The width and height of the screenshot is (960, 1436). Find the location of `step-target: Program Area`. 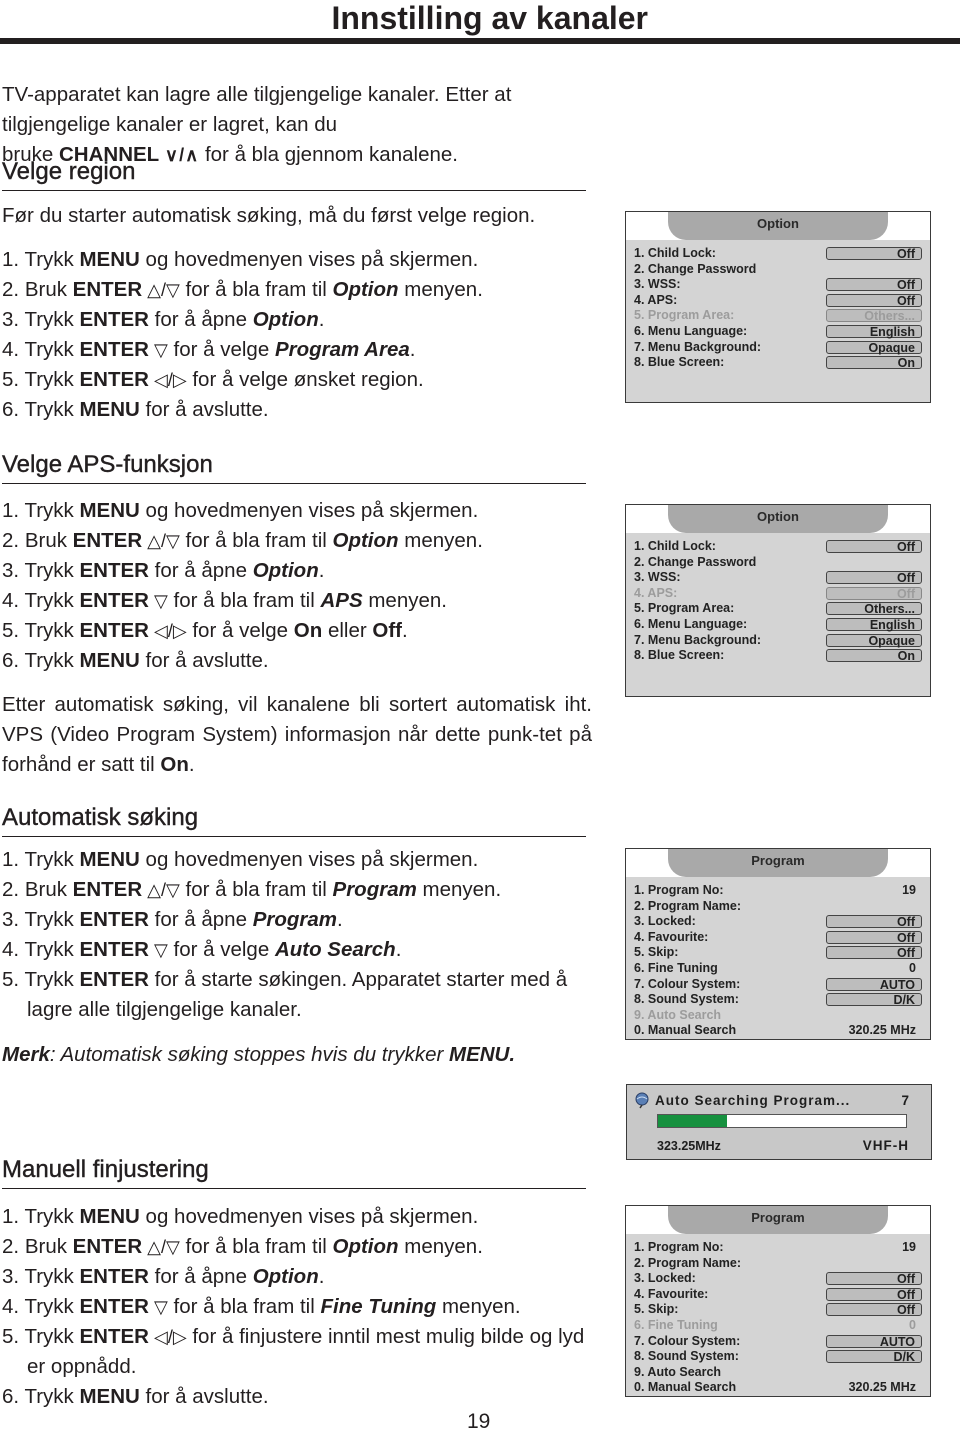

step-target: Program Area is located at coordinates (342, 349).